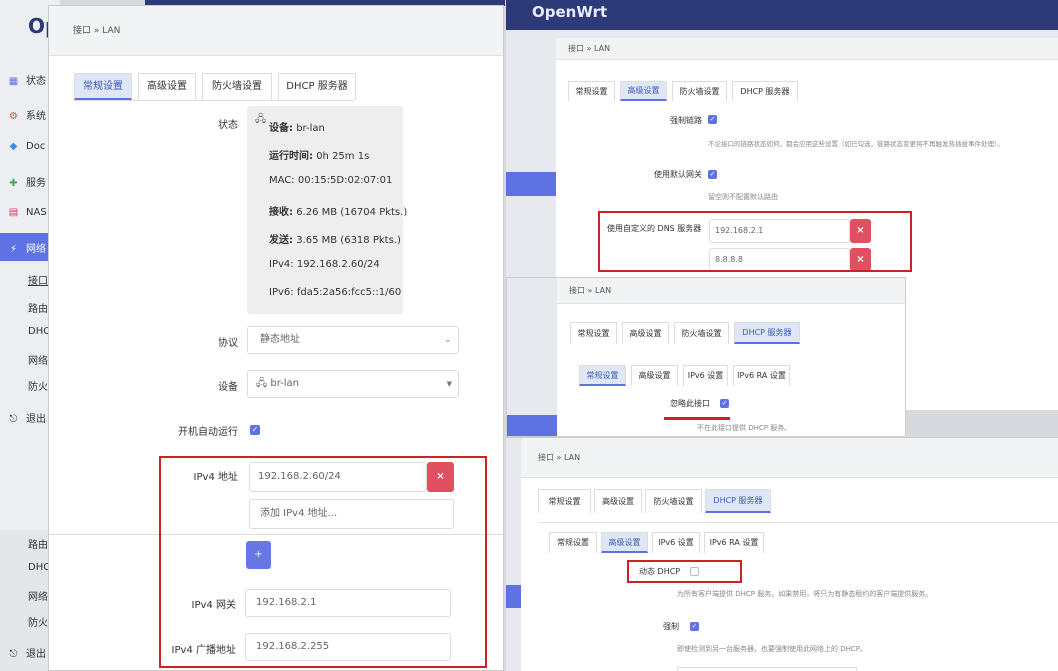 The image size is (1058, 671). What do you see at coordinates (654, 375) in the screenshot?
I see `panel3-subtab-advanced: 高级设置` at bounding box center [654, 375].